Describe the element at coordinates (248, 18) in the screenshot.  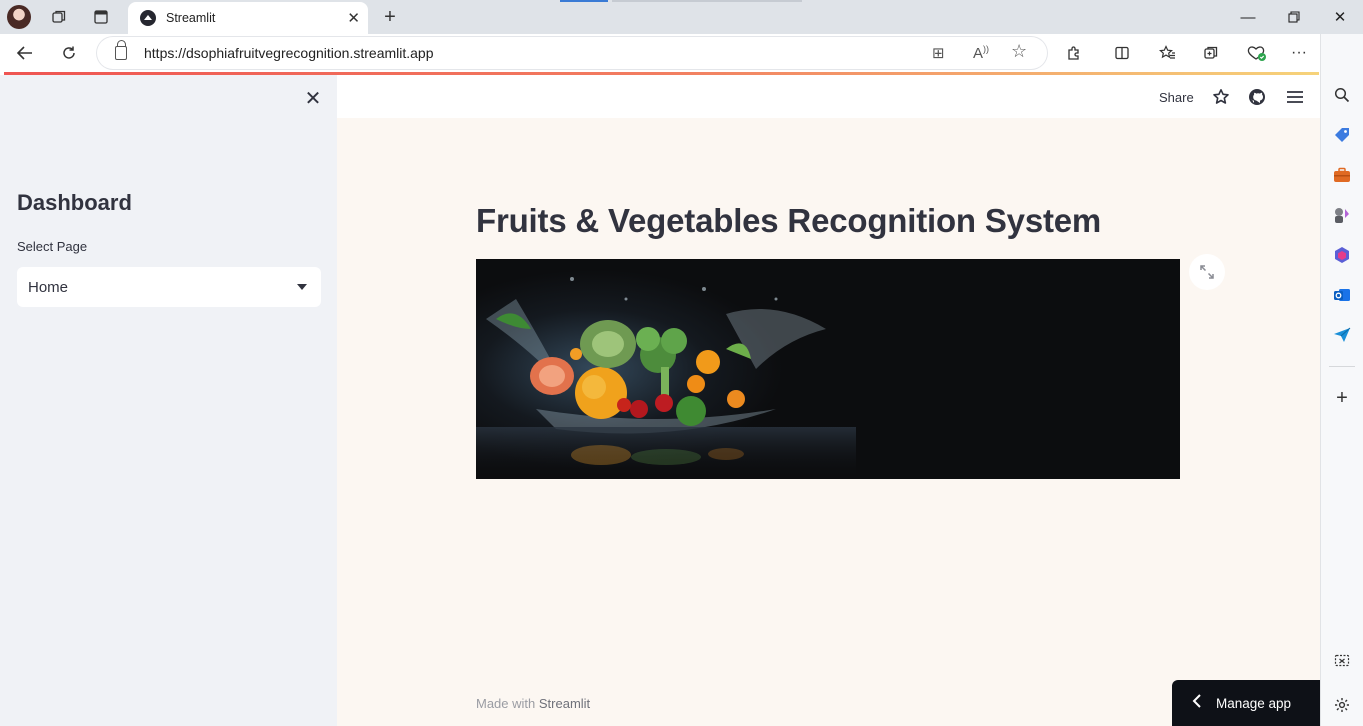
I see `active-tab: Streamlit ✕` at that location.